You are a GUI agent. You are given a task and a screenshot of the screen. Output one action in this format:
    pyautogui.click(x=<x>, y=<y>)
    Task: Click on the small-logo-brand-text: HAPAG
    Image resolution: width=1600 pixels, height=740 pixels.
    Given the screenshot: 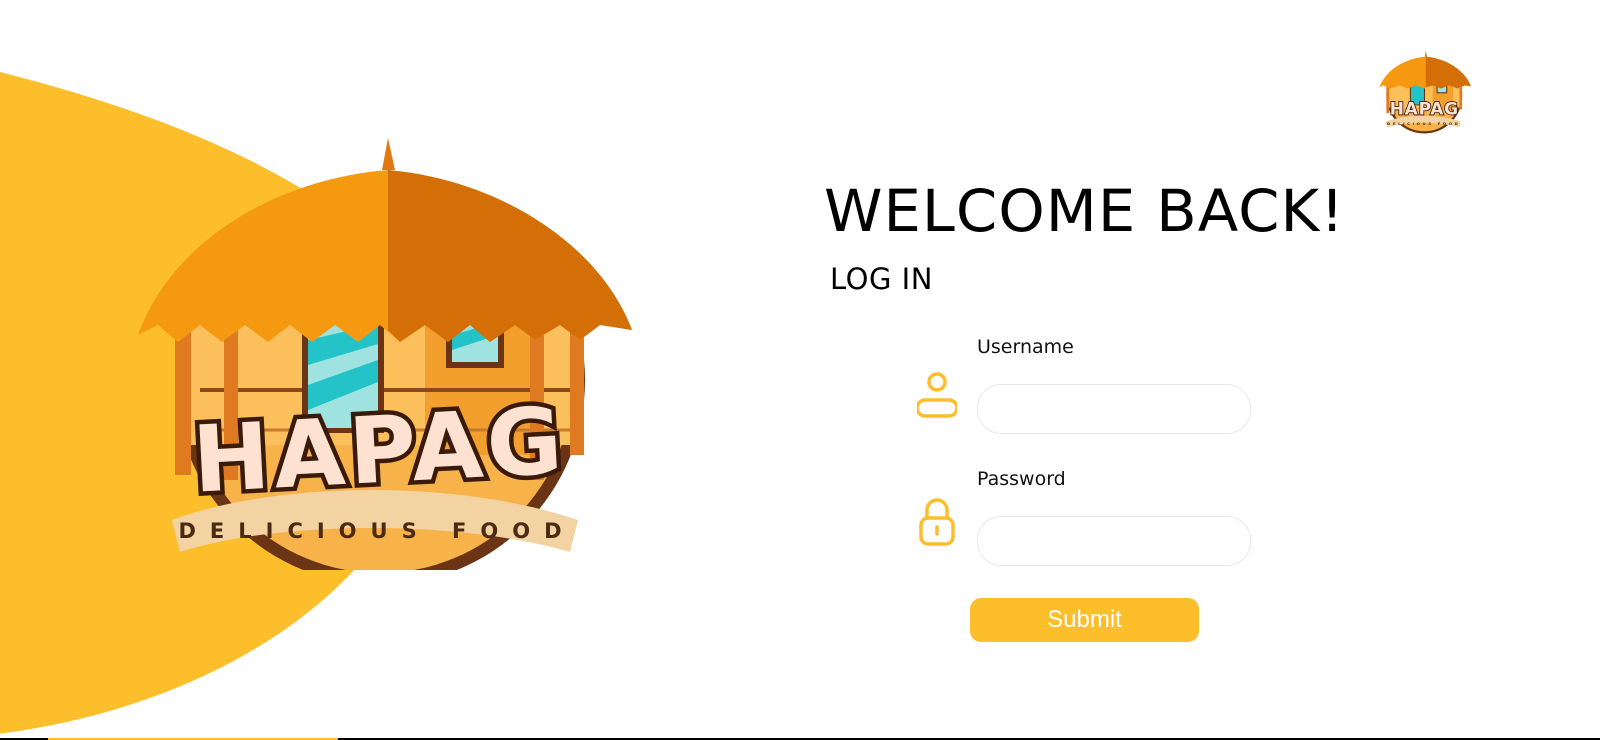 What is the action you would take?
    pyautogui.click(x=1424, y=109)
    